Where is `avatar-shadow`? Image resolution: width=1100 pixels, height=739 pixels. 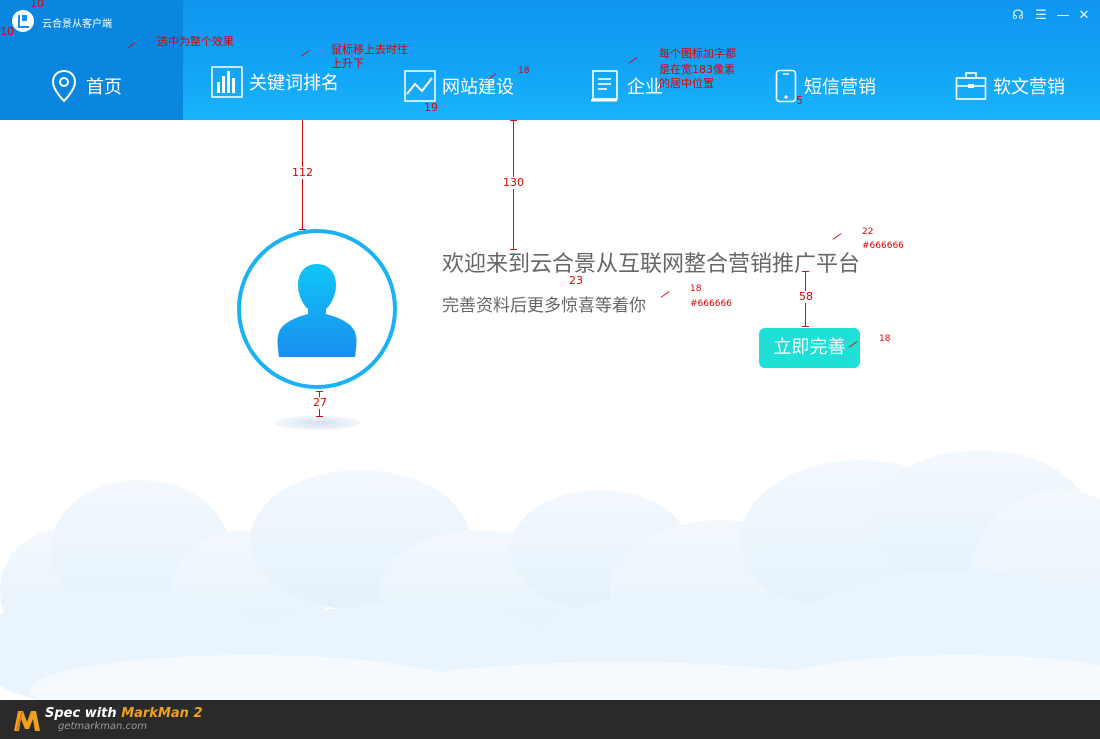 avatar-shadow is located at coordinates (317, 423).